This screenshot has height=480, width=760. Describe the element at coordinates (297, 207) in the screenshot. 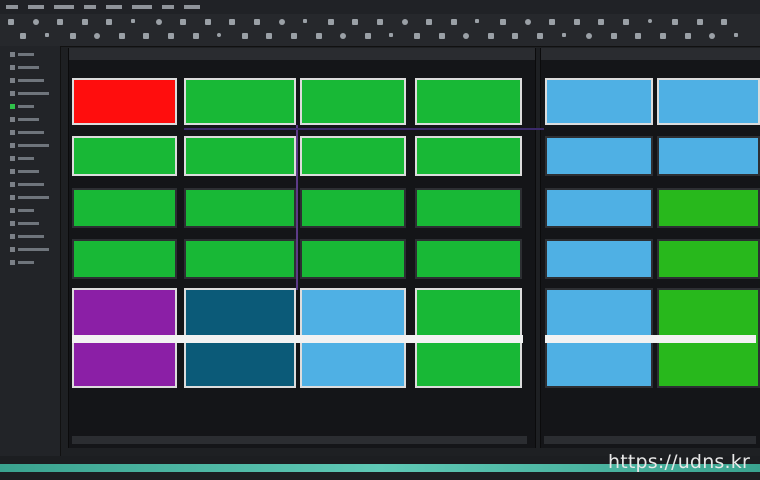

I see `playhead-line` at that location.